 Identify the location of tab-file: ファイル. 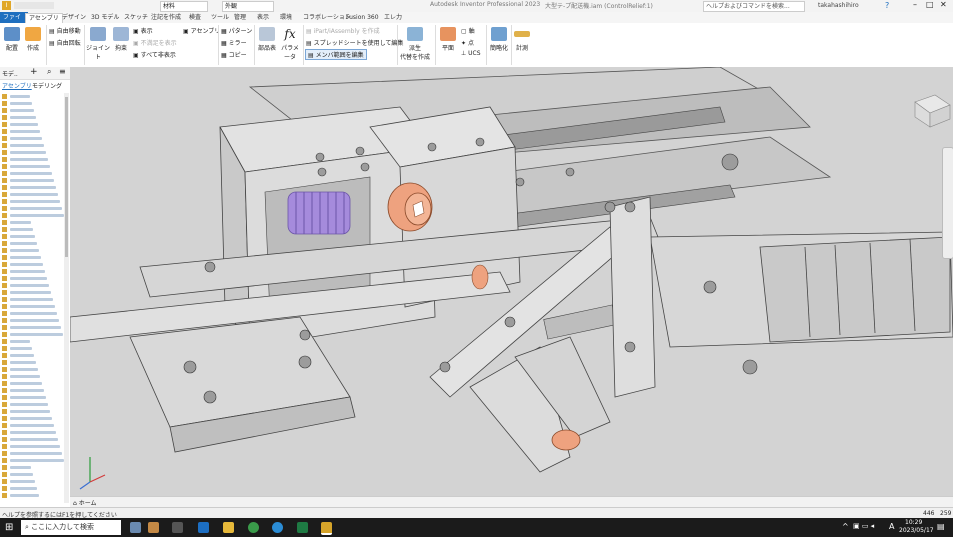
(14, 22).